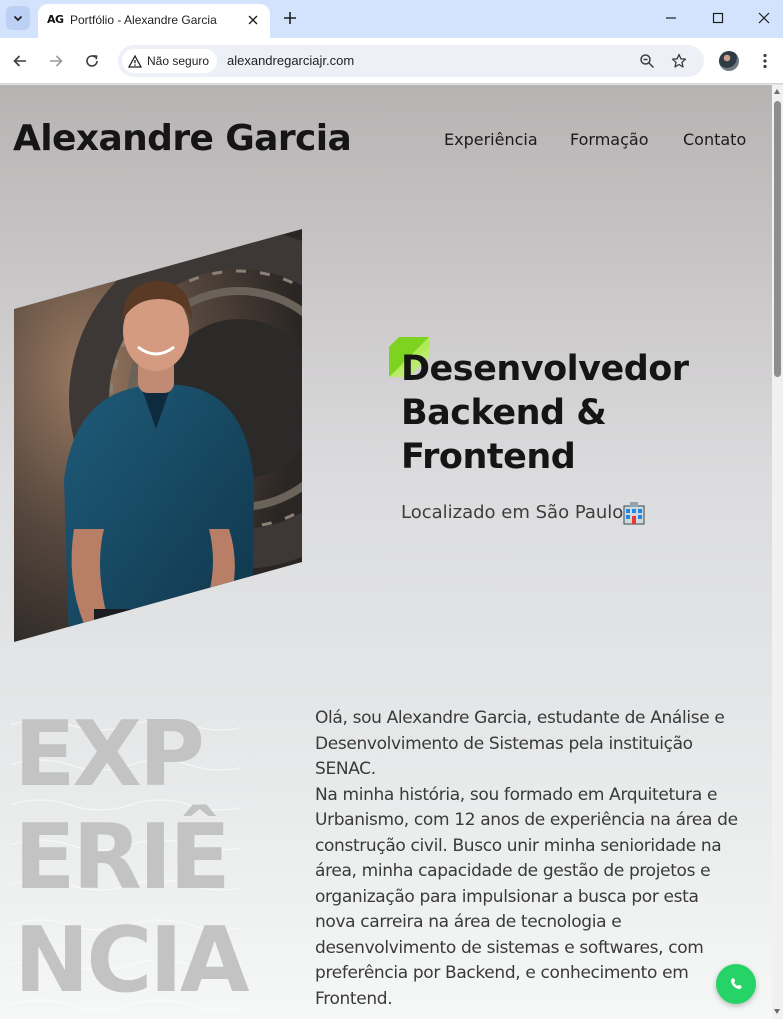 The width and height of the screenshot is (783, 1019). Describe the element at coordinates (135, 61) in the screenshot. I see `warning-icon` at that location.